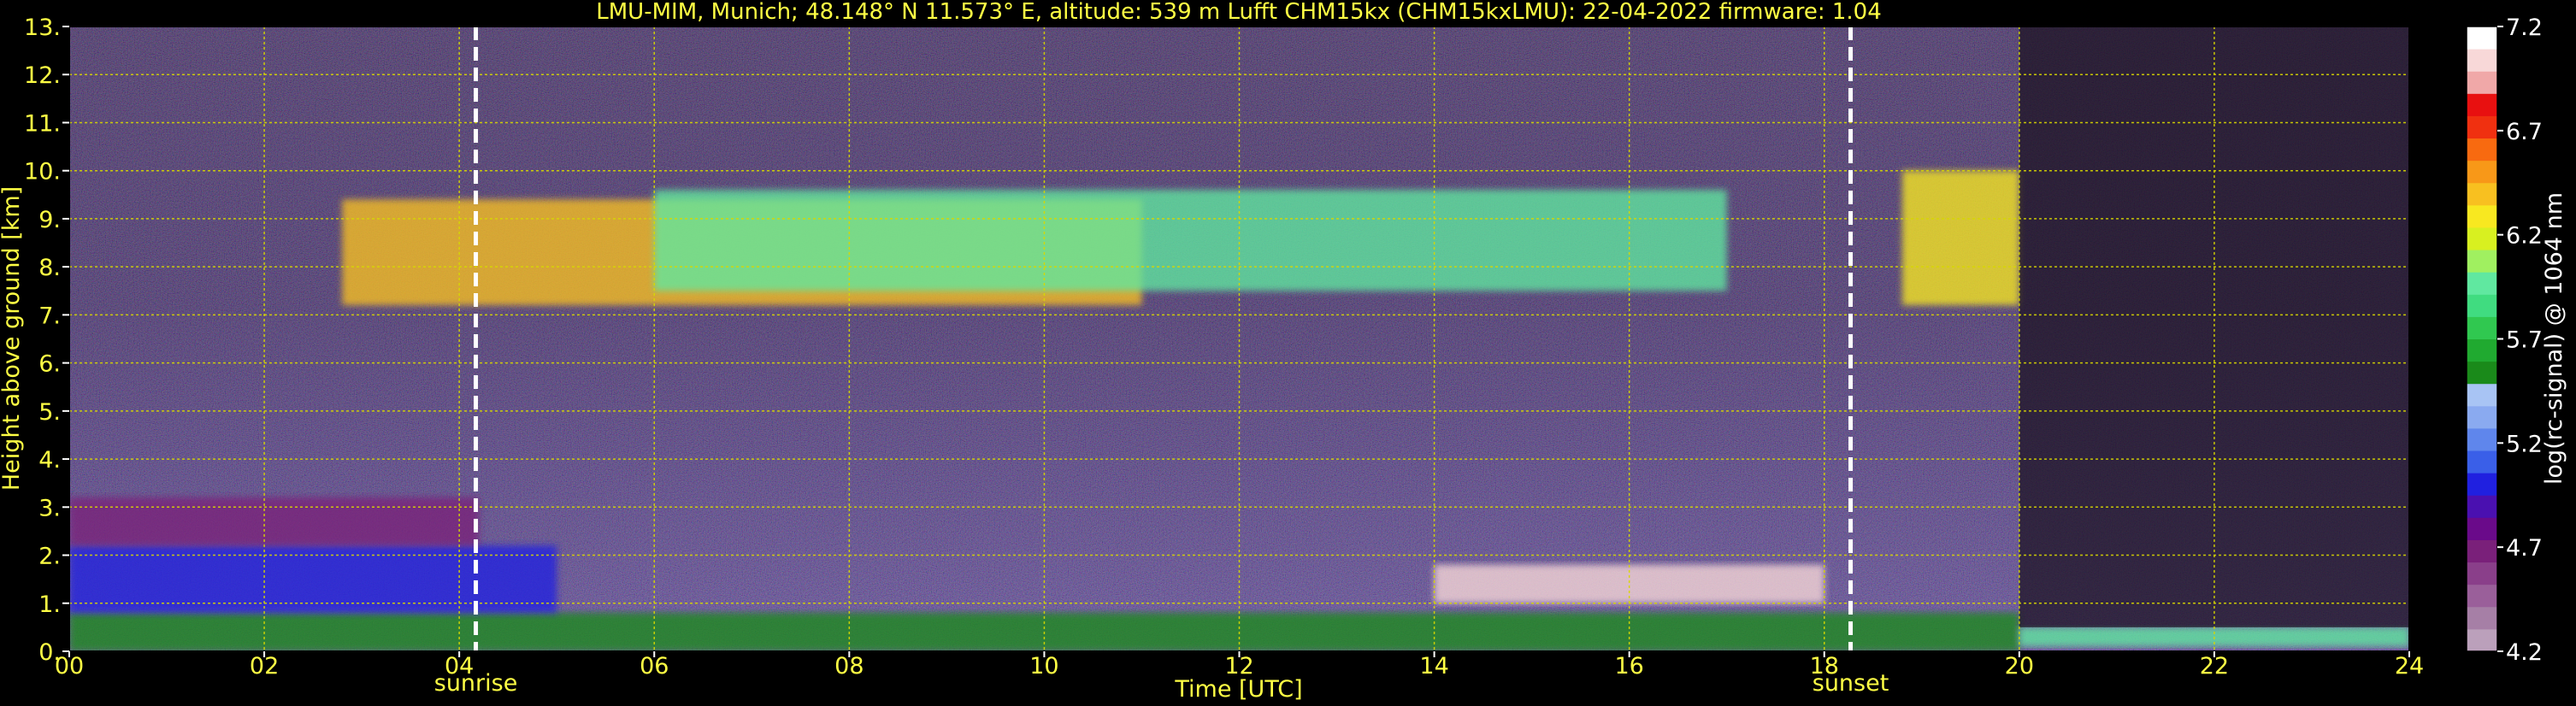  I want to click on colorbar-tick-label: 6.7, so click(2524, 132).